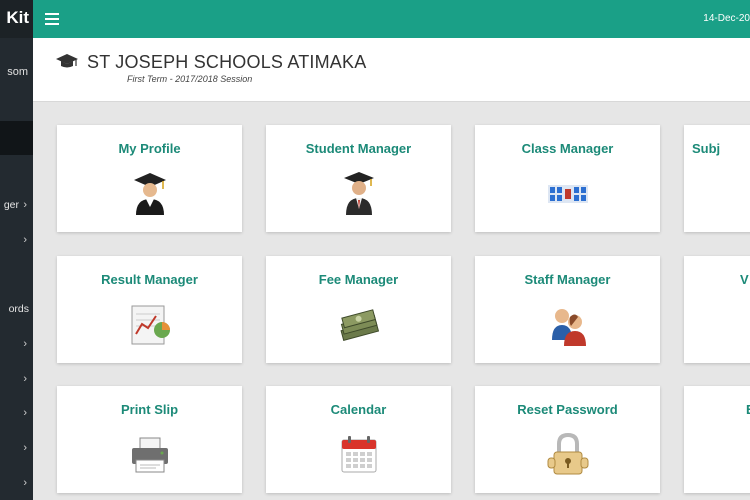  Describe the element at coordinates (227, 62) in the screenshot. I see `school-name: ST JOSEPH SCHOOLS ATIMAKA` at that location.